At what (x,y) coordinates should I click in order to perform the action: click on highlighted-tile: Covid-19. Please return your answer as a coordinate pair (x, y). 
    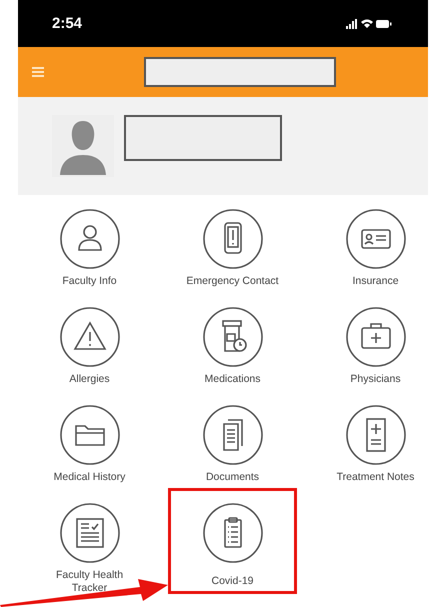
    Looking at the image, I should click on (232, 541).